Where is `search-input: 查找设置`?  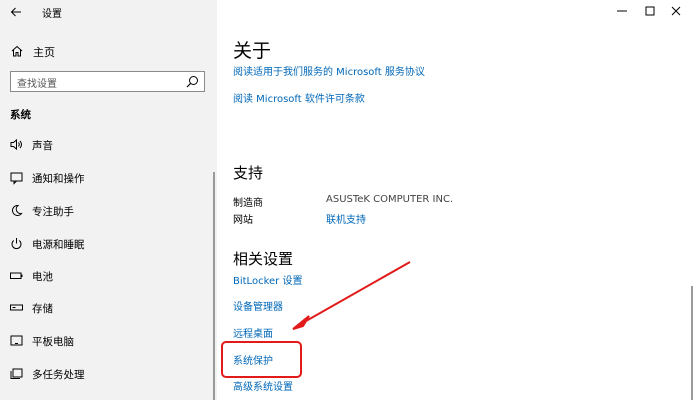
search-input: 查找设置 is located at coordinates (107, 81).